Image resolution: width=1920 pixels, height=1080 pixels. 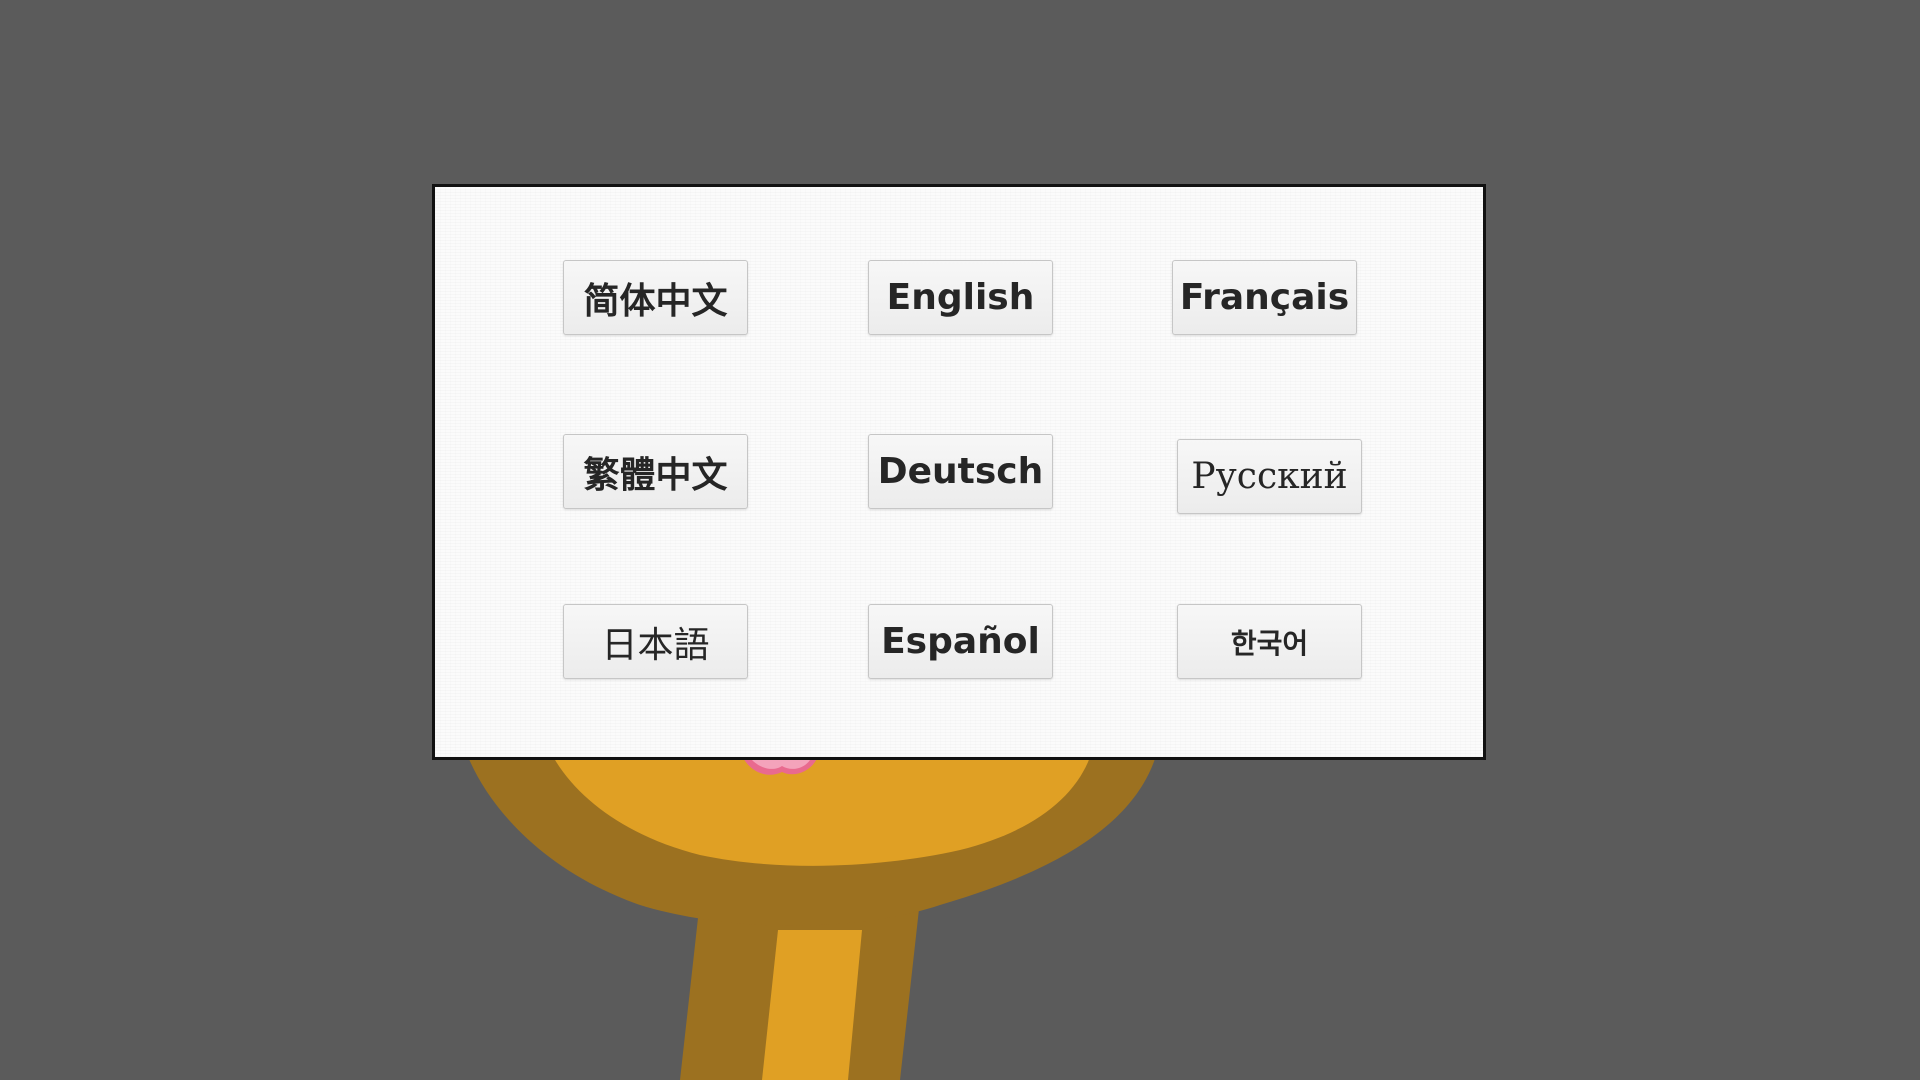 What do you see at coordinates (1264, 297) in the screenshot?
I see `language-button-french: Français` at bounding box center [1264, 297].